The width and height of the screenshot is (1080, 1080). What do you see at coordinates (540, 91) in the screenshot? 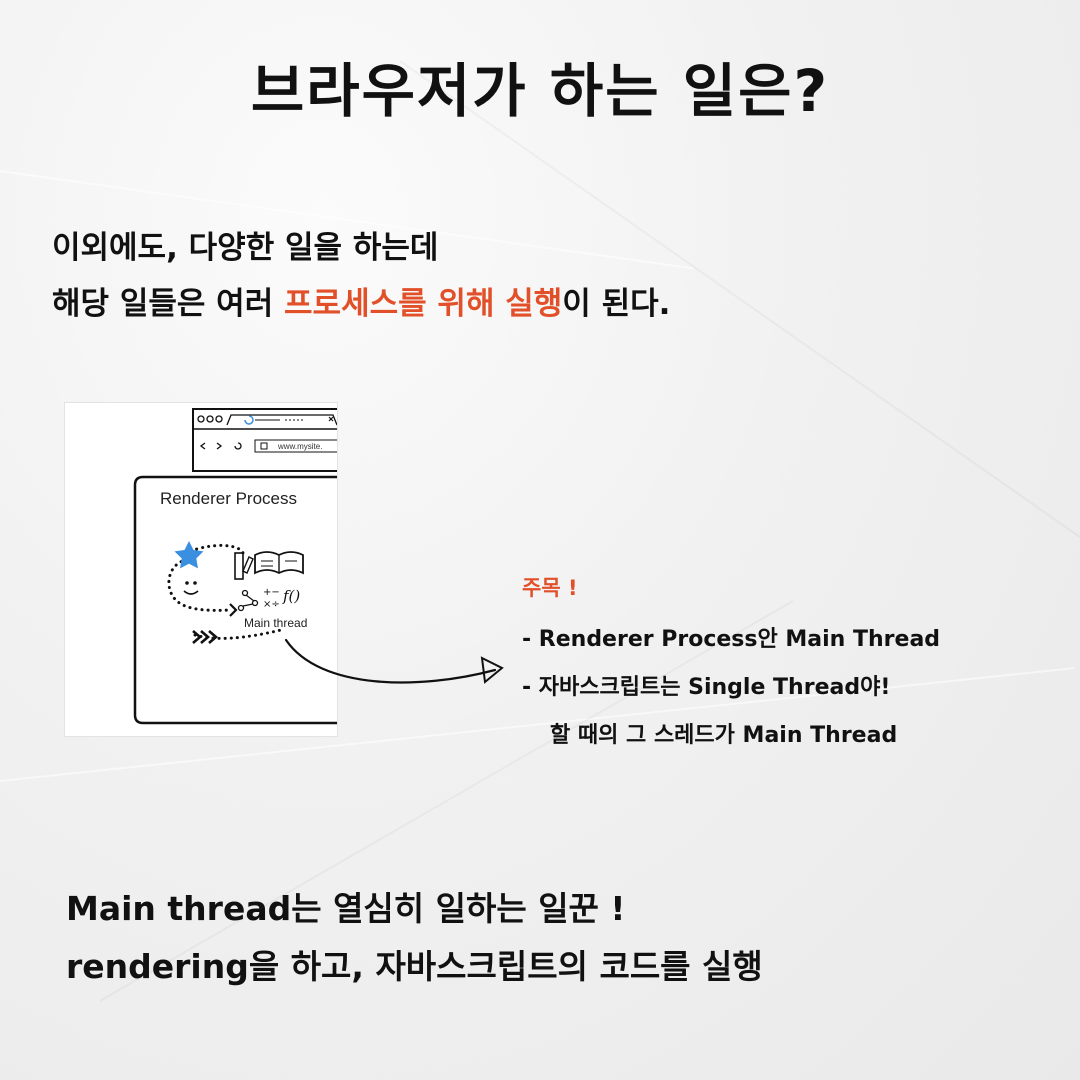
I see `page-title: 브라우저가 하는 일은?` at bounding box center [540, 91].